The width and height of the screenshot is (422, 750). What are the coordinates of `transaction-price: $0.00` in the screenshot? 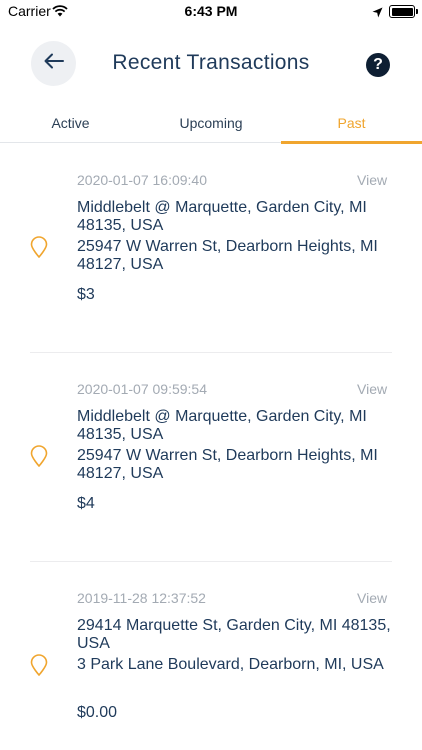 It's located at (97, 712).